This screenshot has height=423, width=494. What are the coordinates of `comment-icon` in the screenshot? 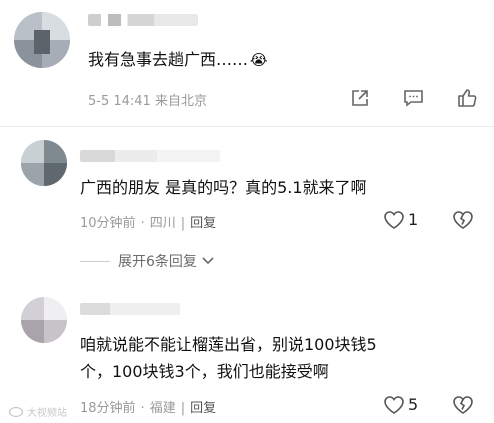 It's located at (413, 98).